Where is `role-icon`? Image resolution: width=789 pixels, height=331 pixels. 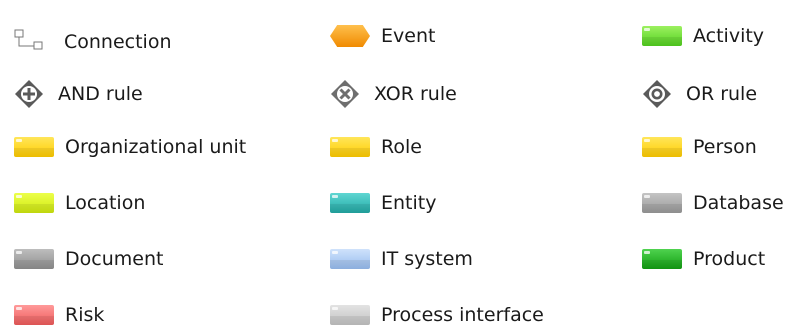
role-icon is located at coordinates (350, 147).